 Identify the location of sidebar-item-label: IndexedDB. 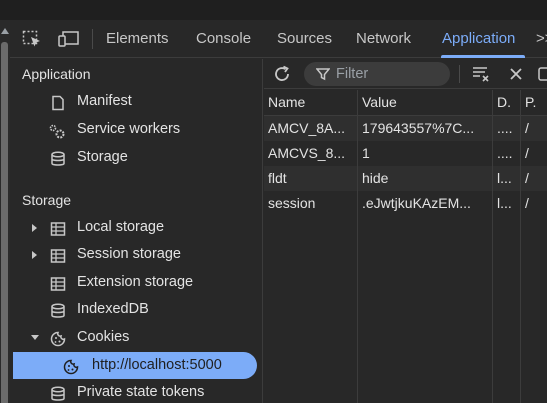
(113, 309).